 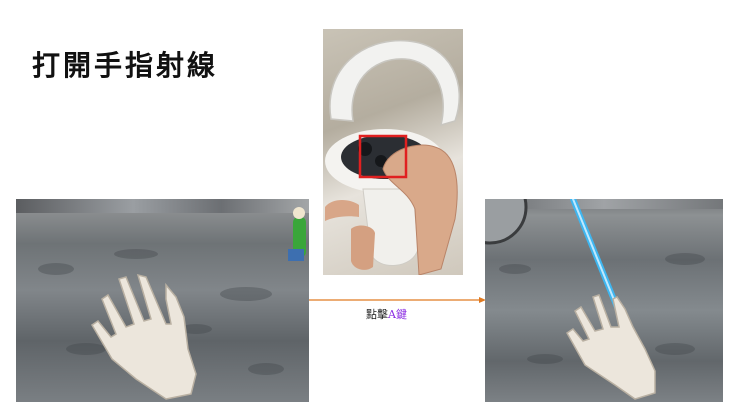 What do you see at coordinates (611, 347) in the screenshot?
I see `vr-hand-pointing` at bounding box center [611, 347].